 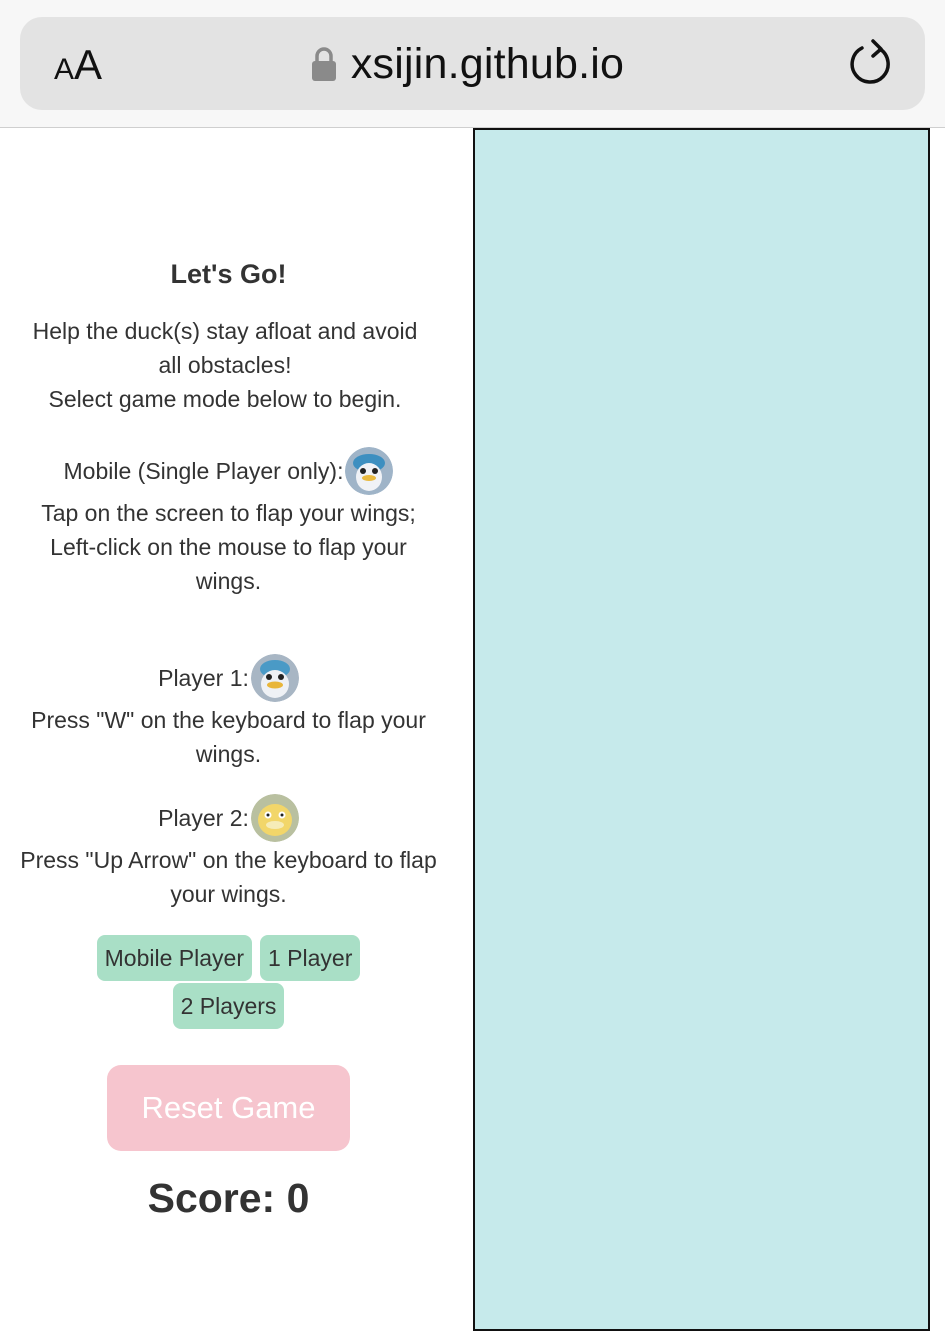 What do you see at coordinates (228, 1198) in the screenshot?
I see `score-display: Score: 0` at bounding box center [228, 1198].